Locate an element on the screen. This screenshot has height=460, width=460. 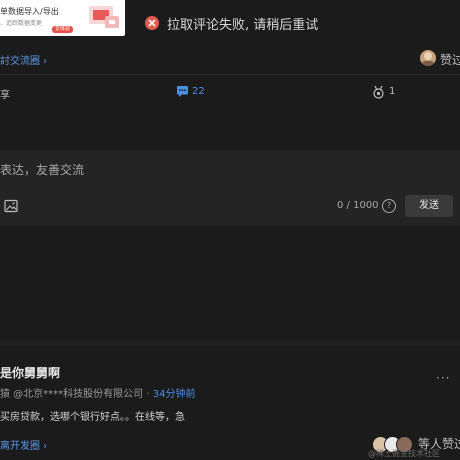
post-content: 买房贷款，选哪个银行好点。。在线等，急 is located at coordinates (92, 415).